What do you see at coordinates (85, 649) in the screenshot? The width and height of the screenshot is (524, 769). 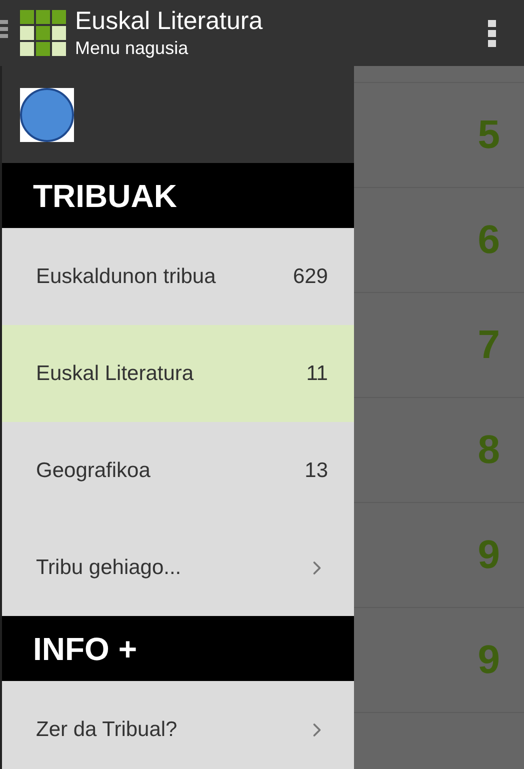 I see `section-title: INFO +` at bounding box center [85, 649].